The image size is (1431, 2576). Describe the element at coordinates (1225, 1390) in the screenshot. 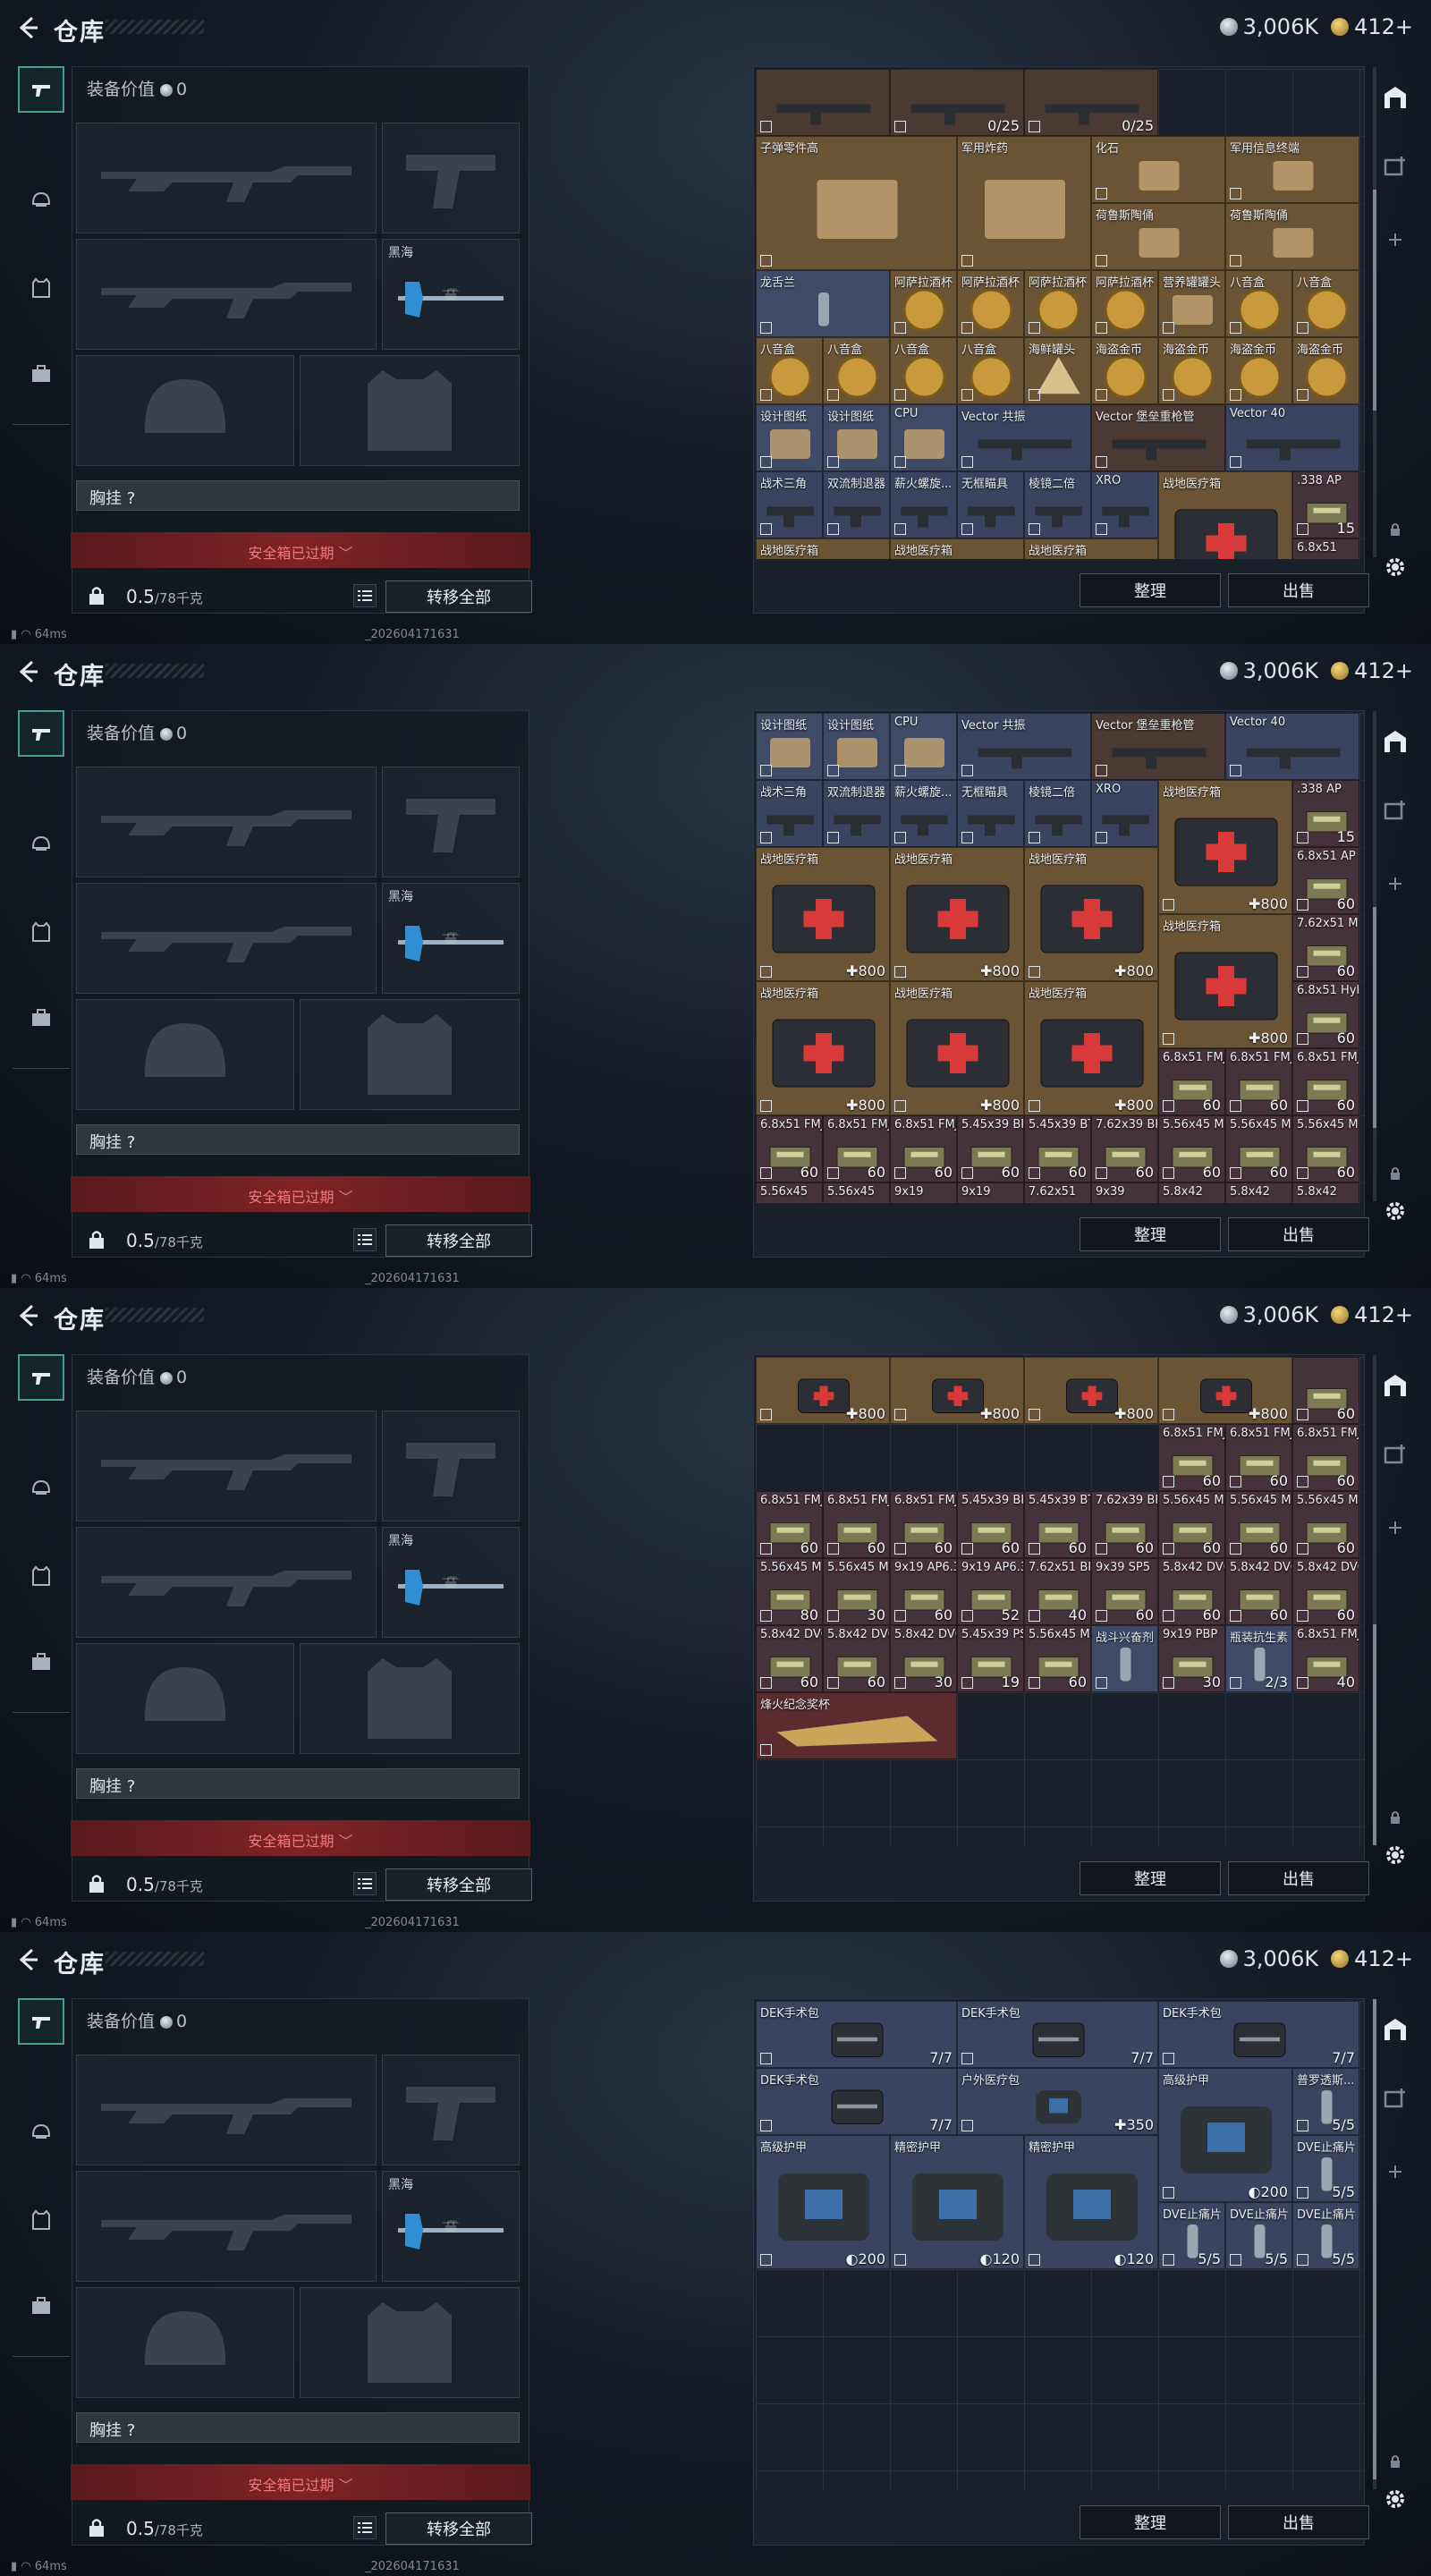

I see `storage-item: ✚800` at that location.